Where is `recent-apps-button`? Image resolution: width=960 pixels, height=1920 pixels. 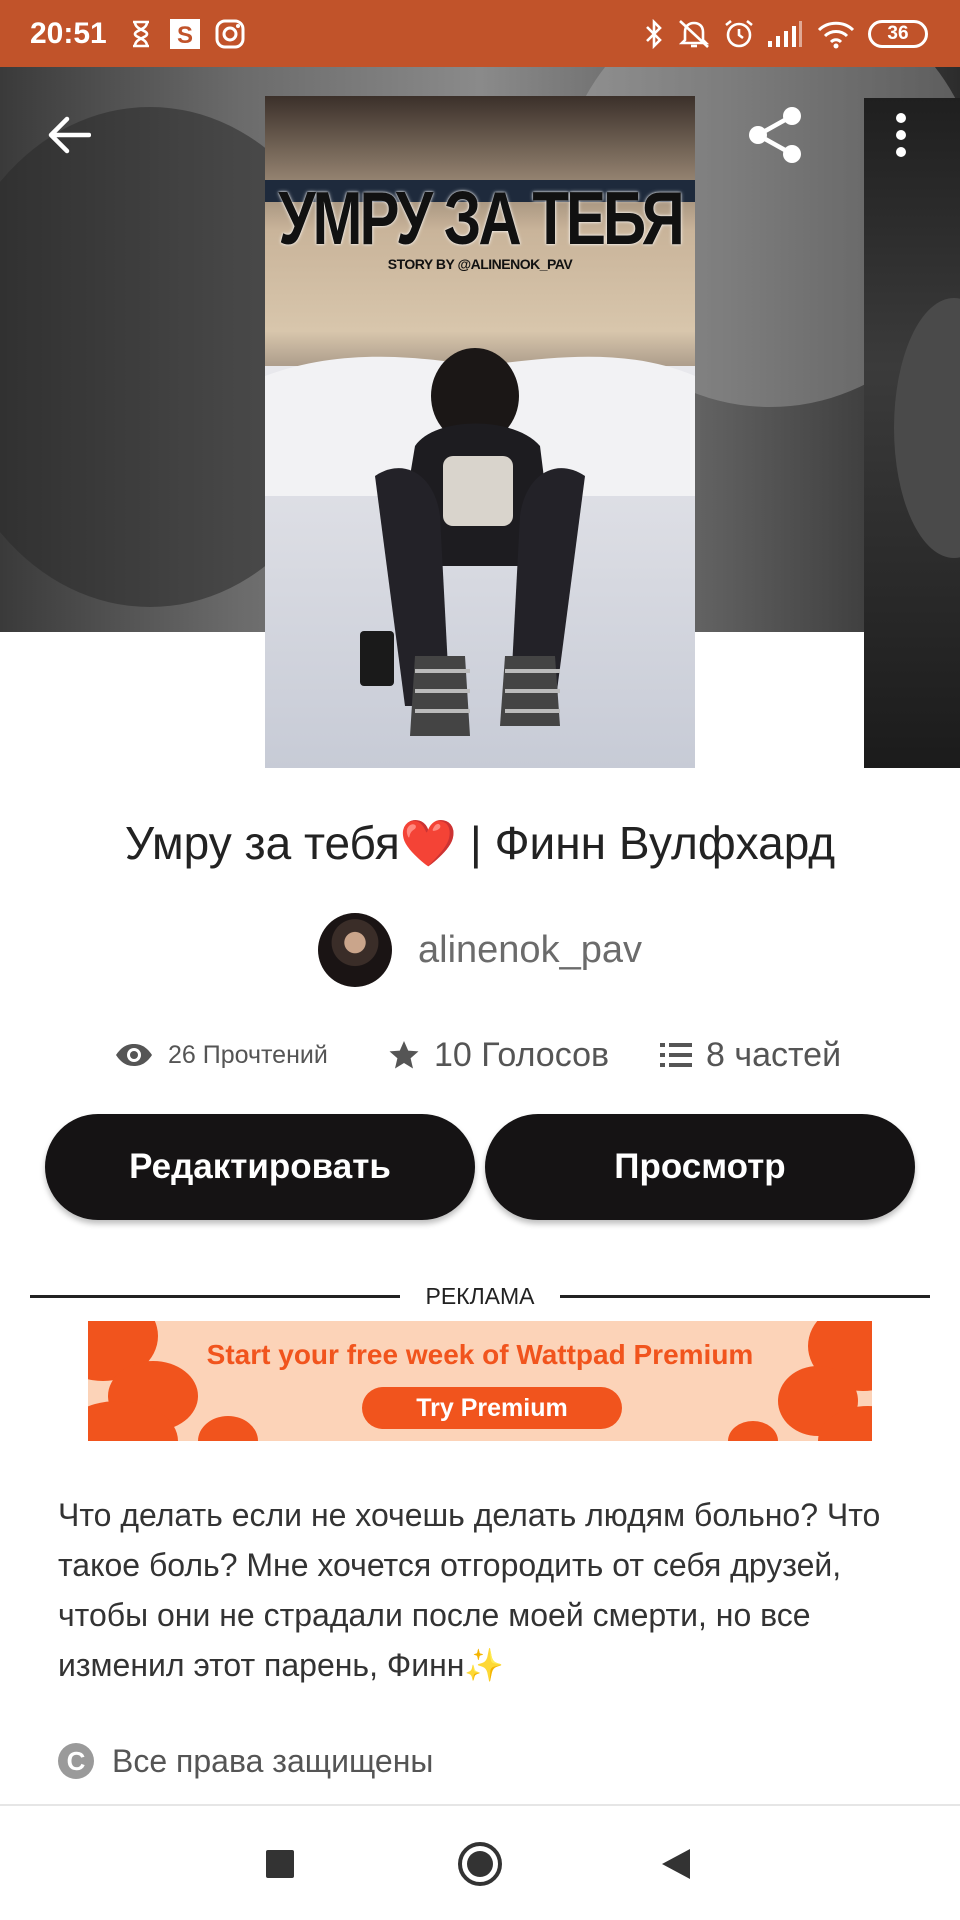
recent-apps-button is located at coordinates (280, 1864).